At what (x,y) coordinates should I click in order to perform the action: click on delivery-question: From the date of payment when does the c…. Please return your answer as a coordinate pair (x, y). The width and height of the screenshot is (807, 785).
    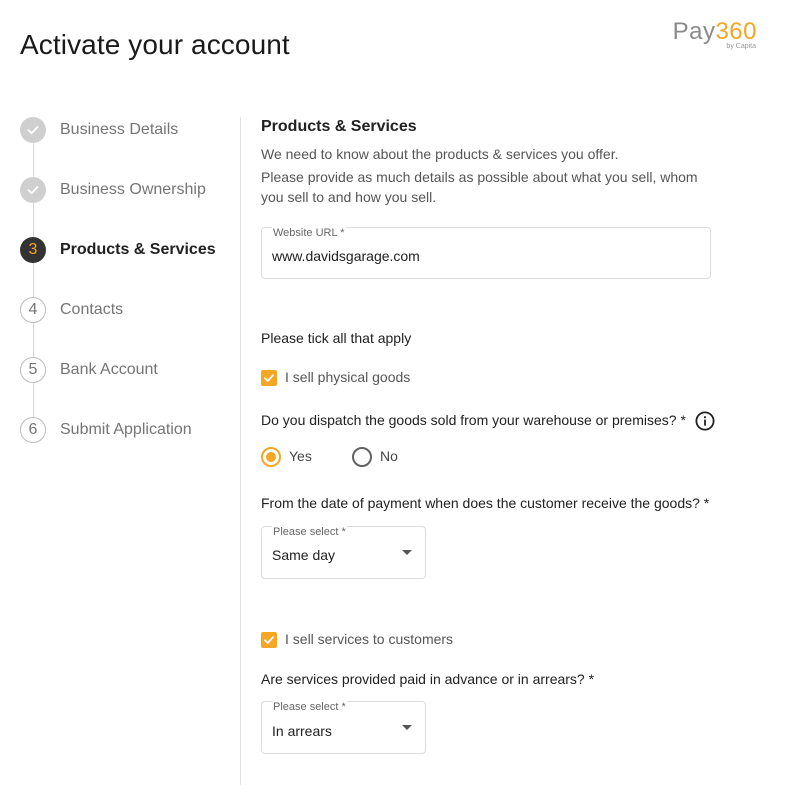
    Looking at the image, I should click on (485, 503).